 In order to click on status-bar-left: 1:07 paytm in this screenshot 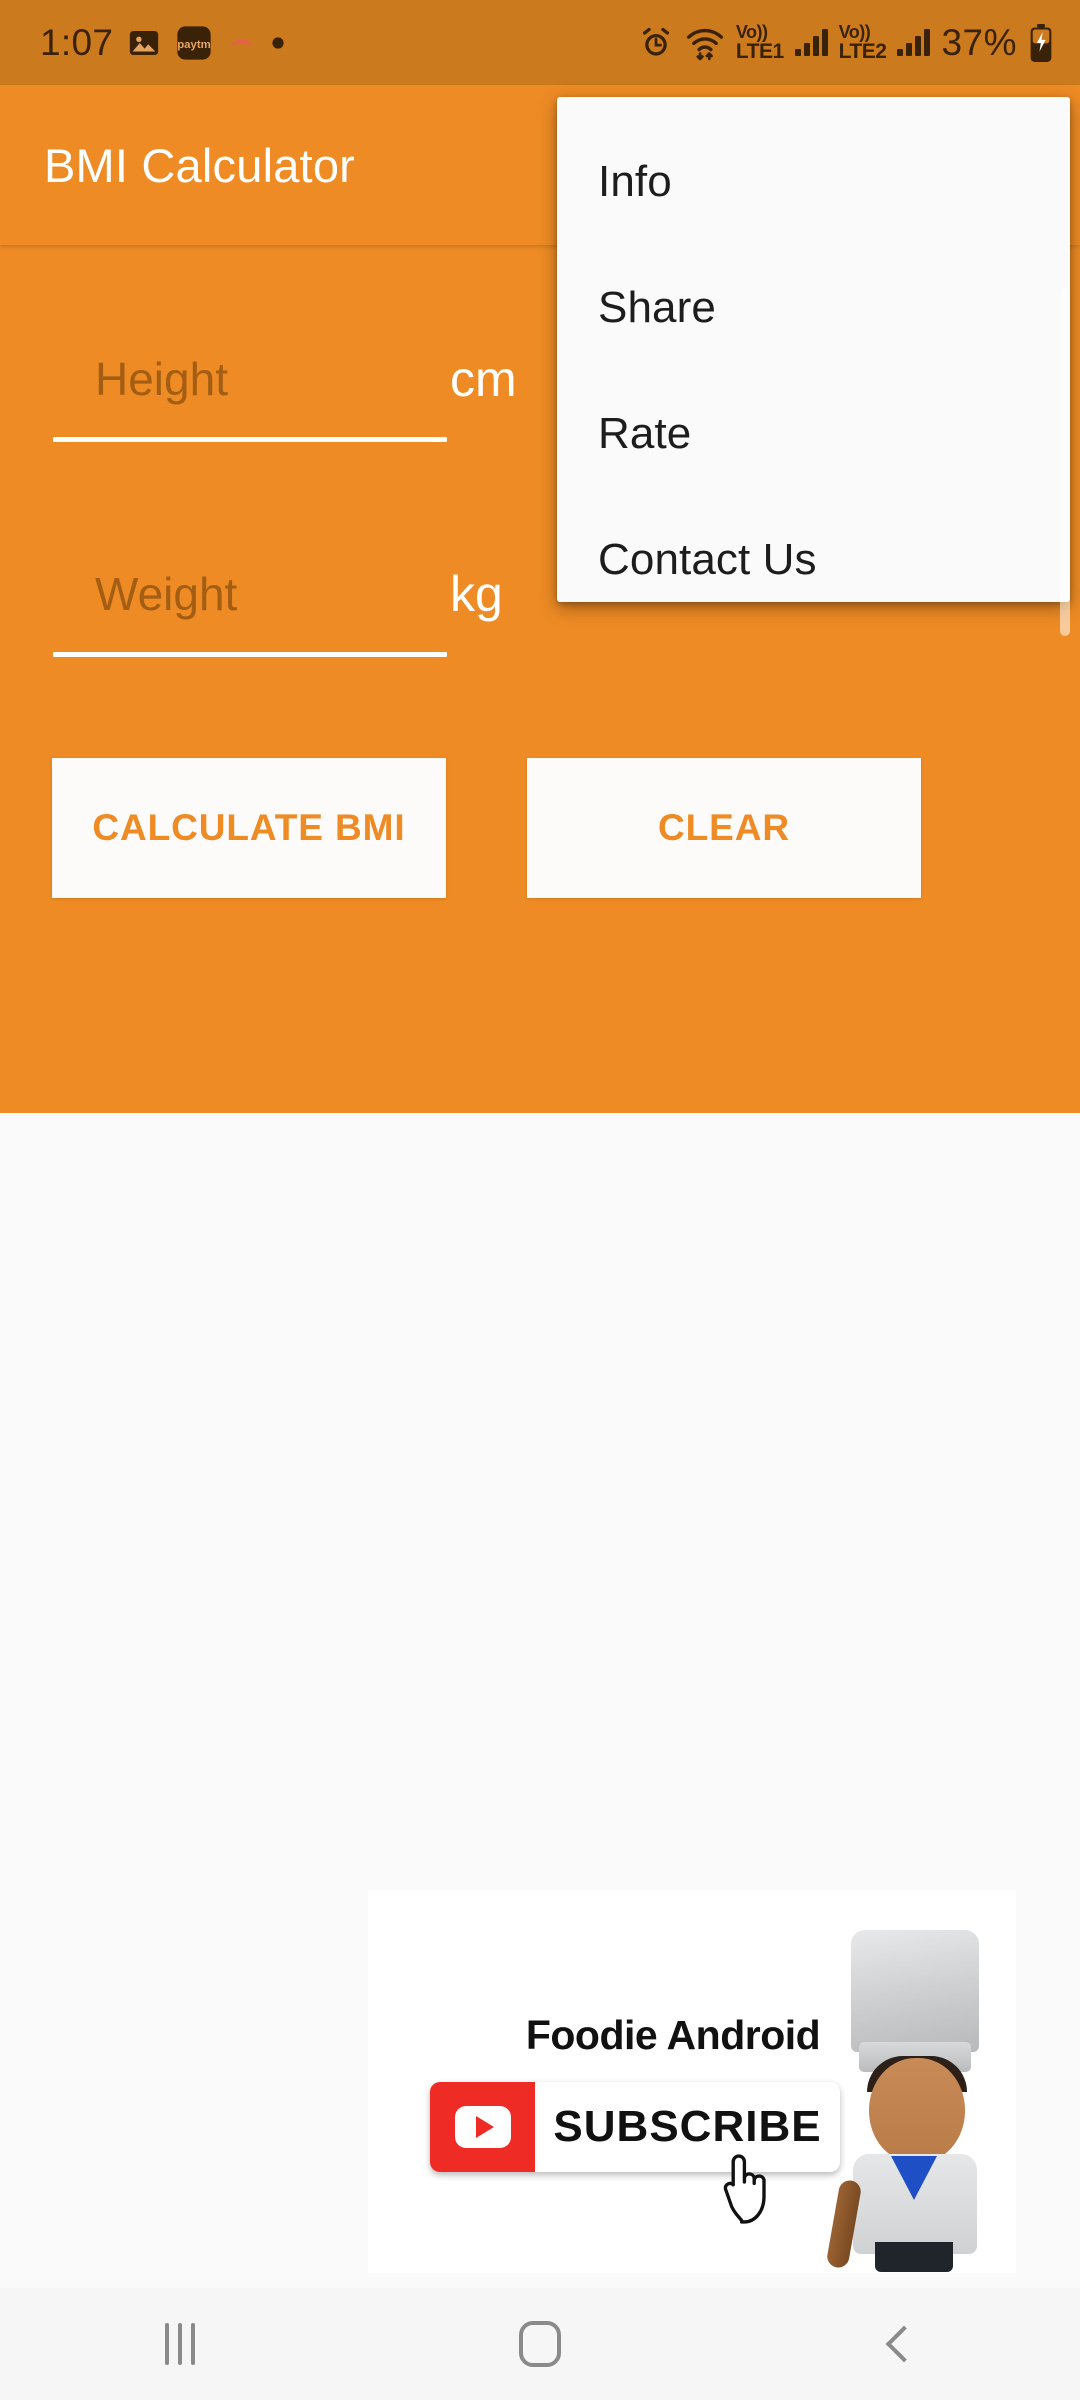, I will do `click(162, 43)`.